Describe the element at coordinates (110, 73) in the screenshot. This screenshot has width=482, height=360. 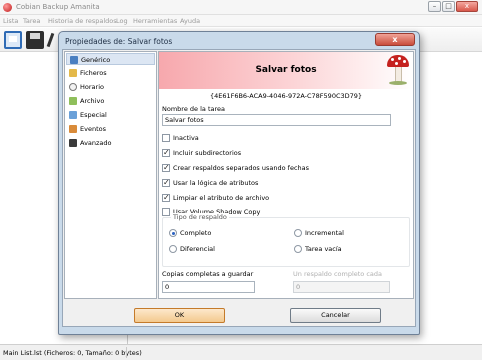
I see `nav-item-ficheros: Ficheros` at that location.